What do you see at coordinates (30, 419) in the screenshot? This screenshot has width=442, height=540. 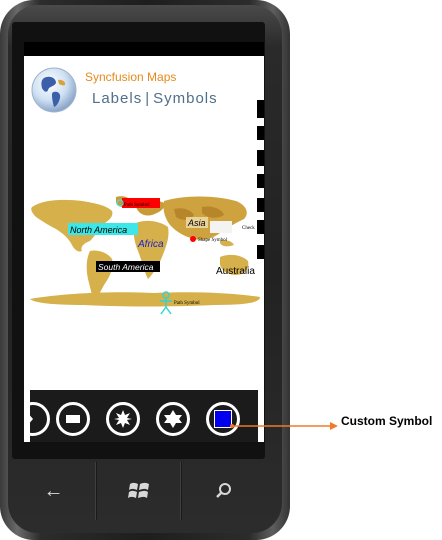 I see `circle-partial-icon` at bounding box center [30, 419].